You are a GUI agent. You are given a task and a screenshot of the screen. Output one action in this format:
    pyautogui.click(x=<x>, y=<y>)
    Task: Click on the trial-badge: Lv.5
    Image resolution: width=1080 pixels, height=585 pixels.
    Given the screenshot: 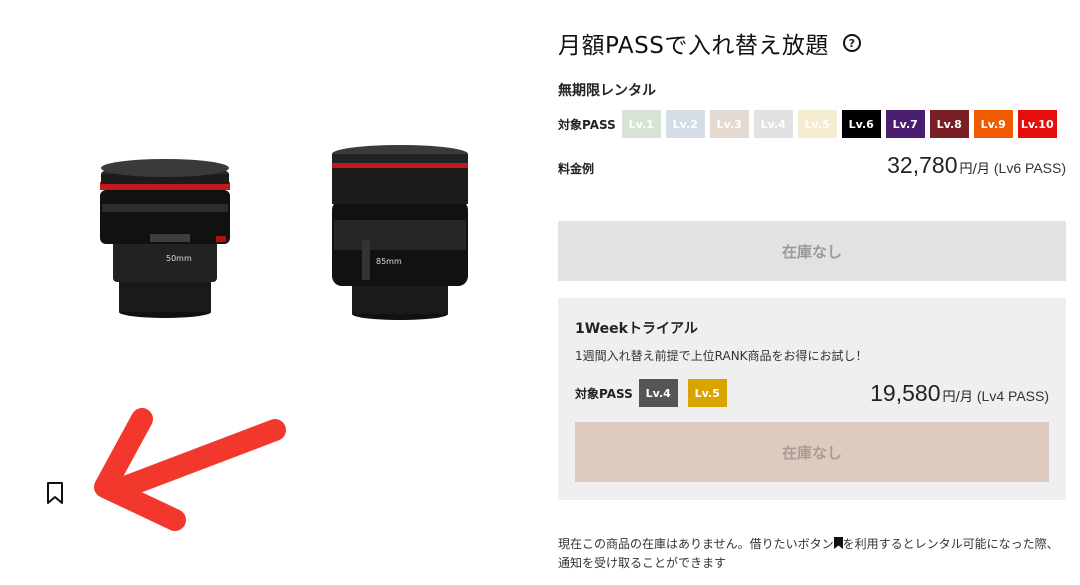 What is the action you would take?
    pyautogui.click(x=707, y=393)
    